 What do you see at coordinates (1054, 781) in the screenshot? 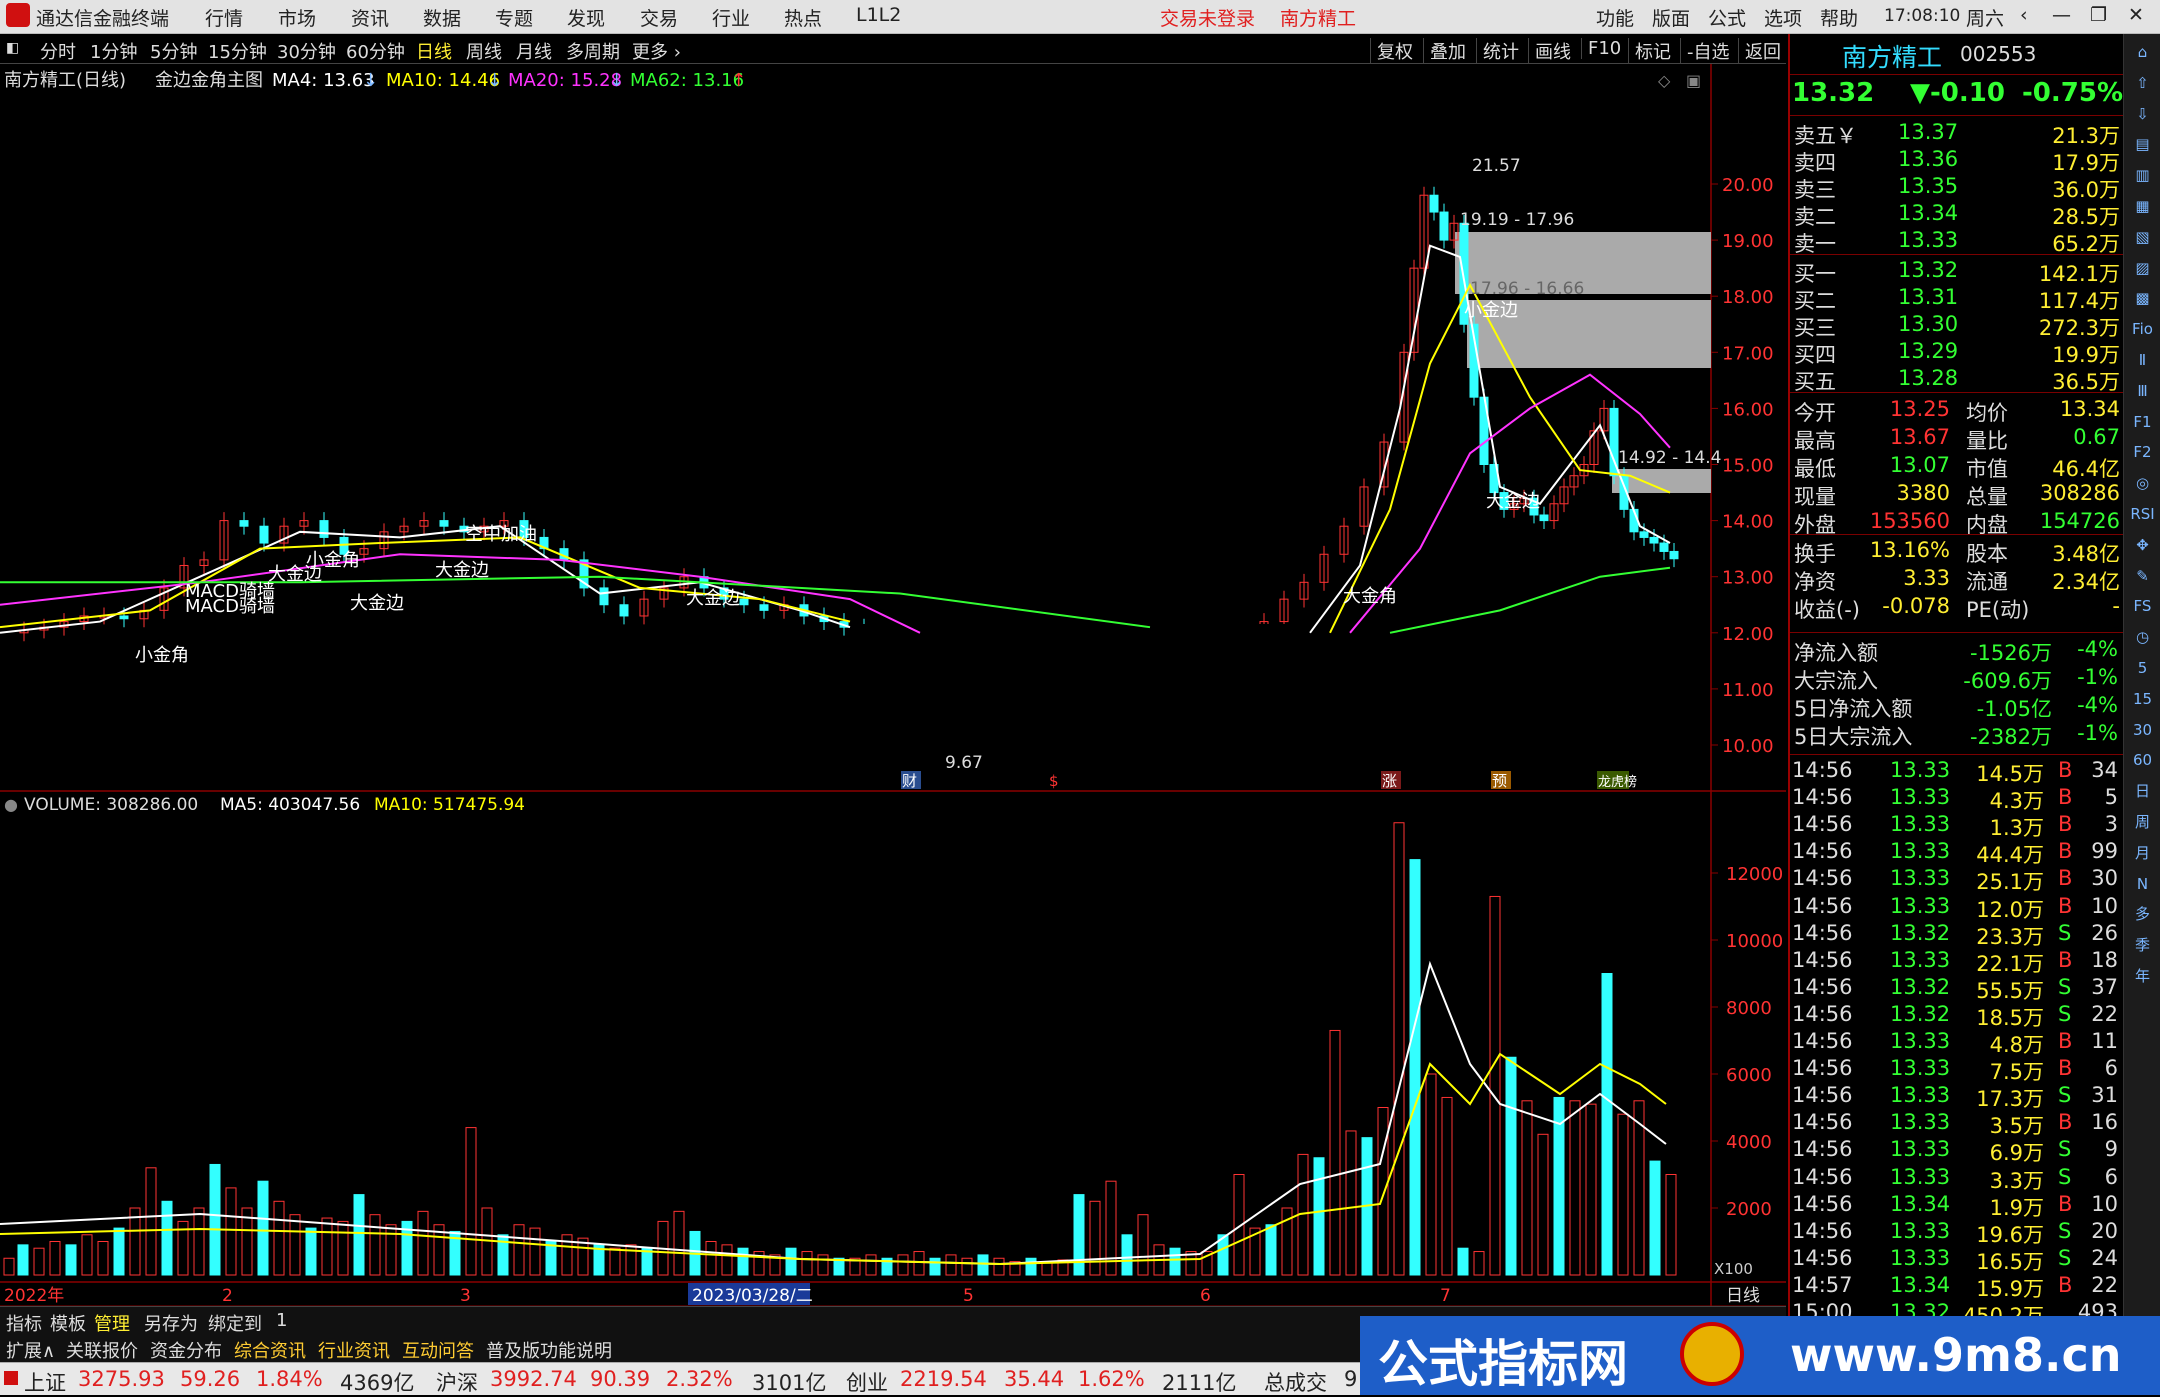
I see `event-marker-dividend: $` at bounding box center [1054, 781].